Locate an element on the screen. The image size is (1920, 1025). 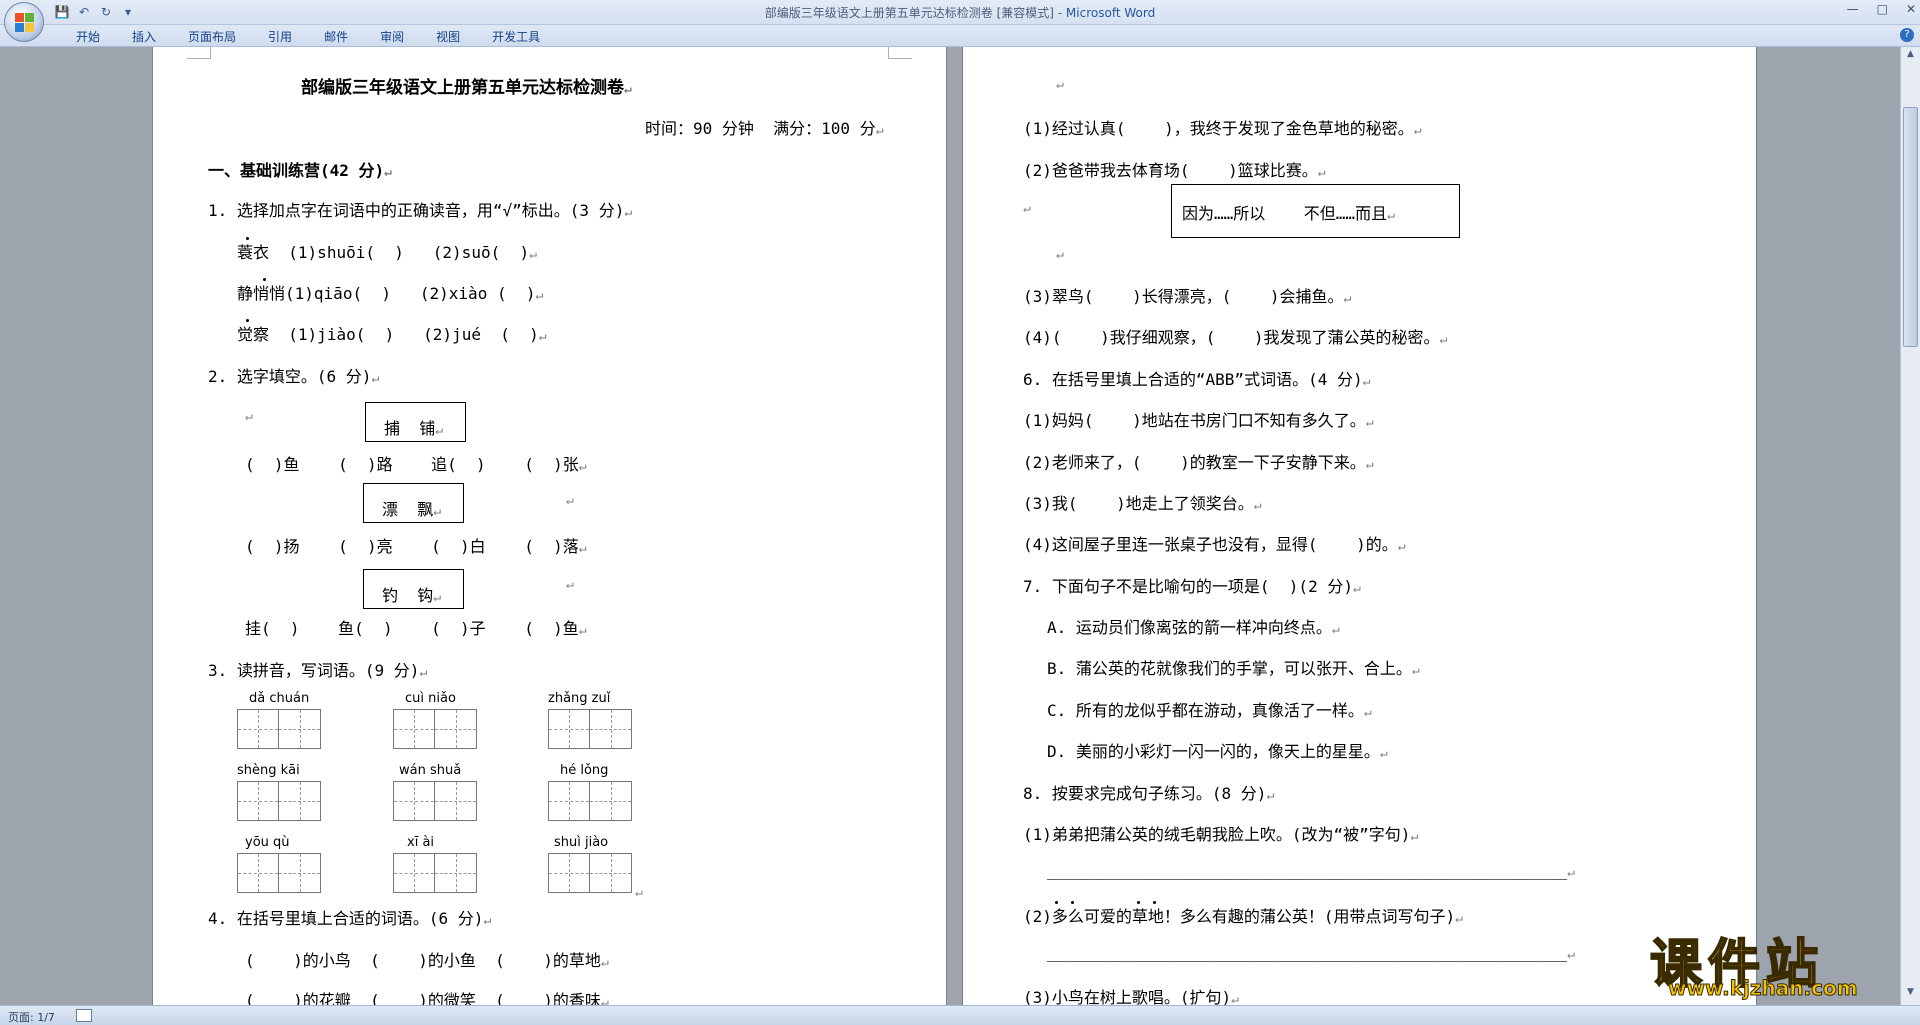
ribbon-tabs: 开始 插入 页面布局 引用 邮件 审阅 视图 开发工具 is located at coordinates (308, 36).